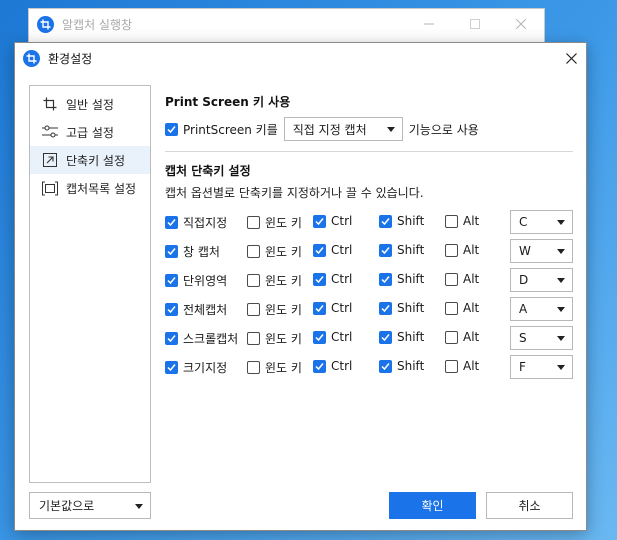 This screenshot has width=617, height=540. What do you see at coordinates (50, 188) in the screenshot?
I see `capture-list-icon` at bounding box center [50, 188].